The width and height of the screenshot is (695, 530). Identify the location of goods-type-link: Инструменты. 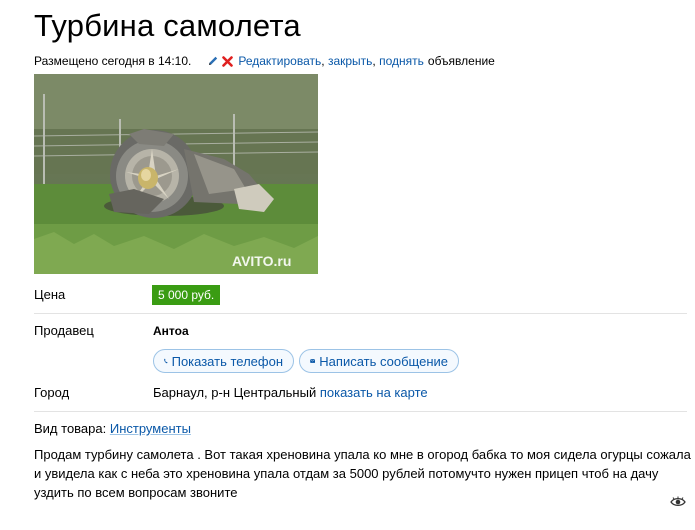
(150, 428).